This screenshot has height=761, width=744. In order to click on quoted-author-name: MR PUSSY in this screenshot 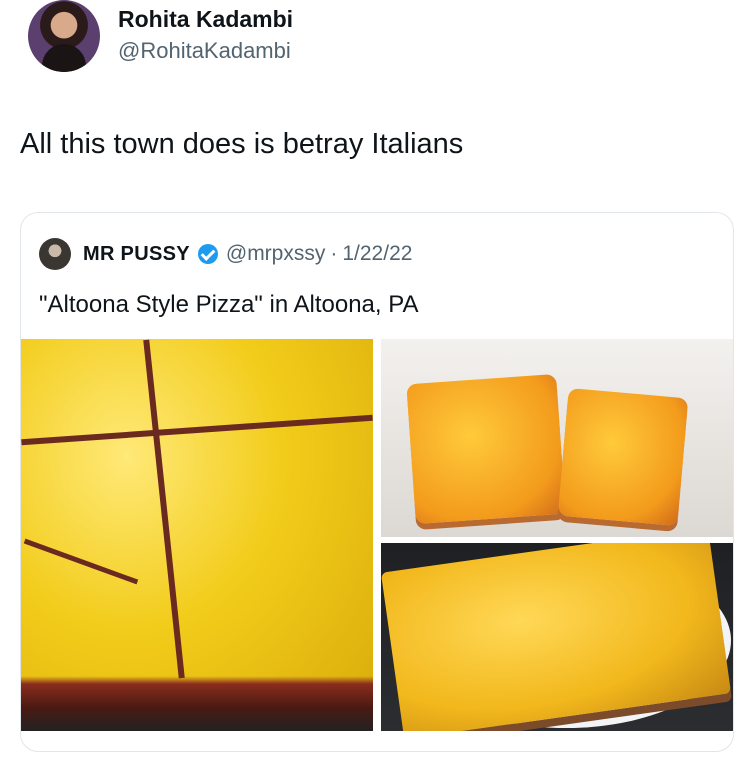, I will do `click(136, 254)`.